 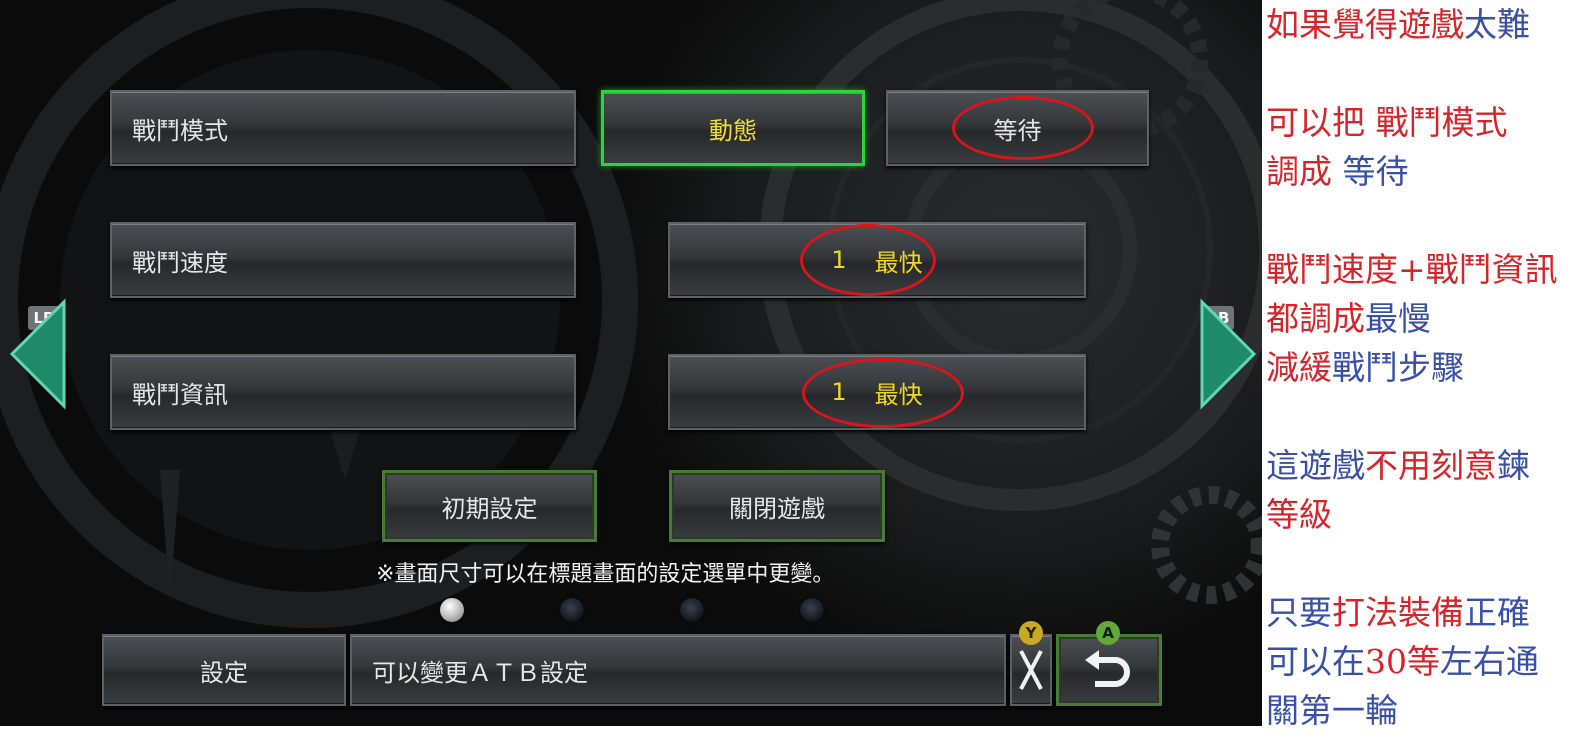 What do you see at coordinates (180, 130) in the screenshot?
I see `battle-mode-label-text: 戰鬥模式` at bounding box center [180, 130].